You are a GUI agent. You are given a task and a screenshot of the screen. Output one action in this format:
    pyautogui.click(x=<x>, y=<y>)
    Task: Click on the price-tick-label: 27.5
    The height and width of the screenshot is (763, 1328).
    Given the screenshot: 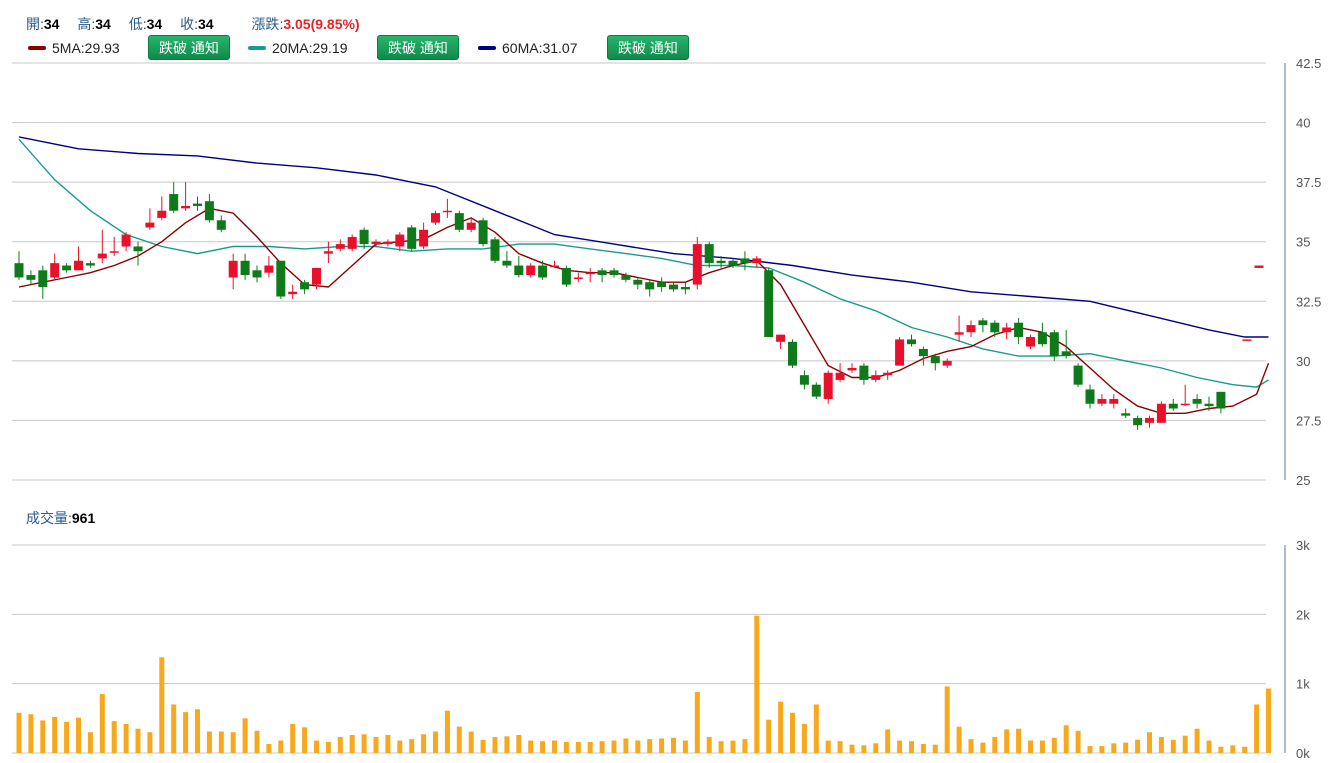 What is the action you would take?
    pyautogui.click(x=1308, y=420)
    